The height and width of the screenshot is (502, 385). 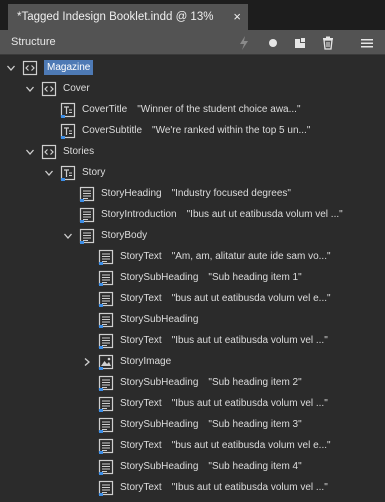 I want to click on content-snippet: "Sub heading item 4", so click(x=255, y=466).